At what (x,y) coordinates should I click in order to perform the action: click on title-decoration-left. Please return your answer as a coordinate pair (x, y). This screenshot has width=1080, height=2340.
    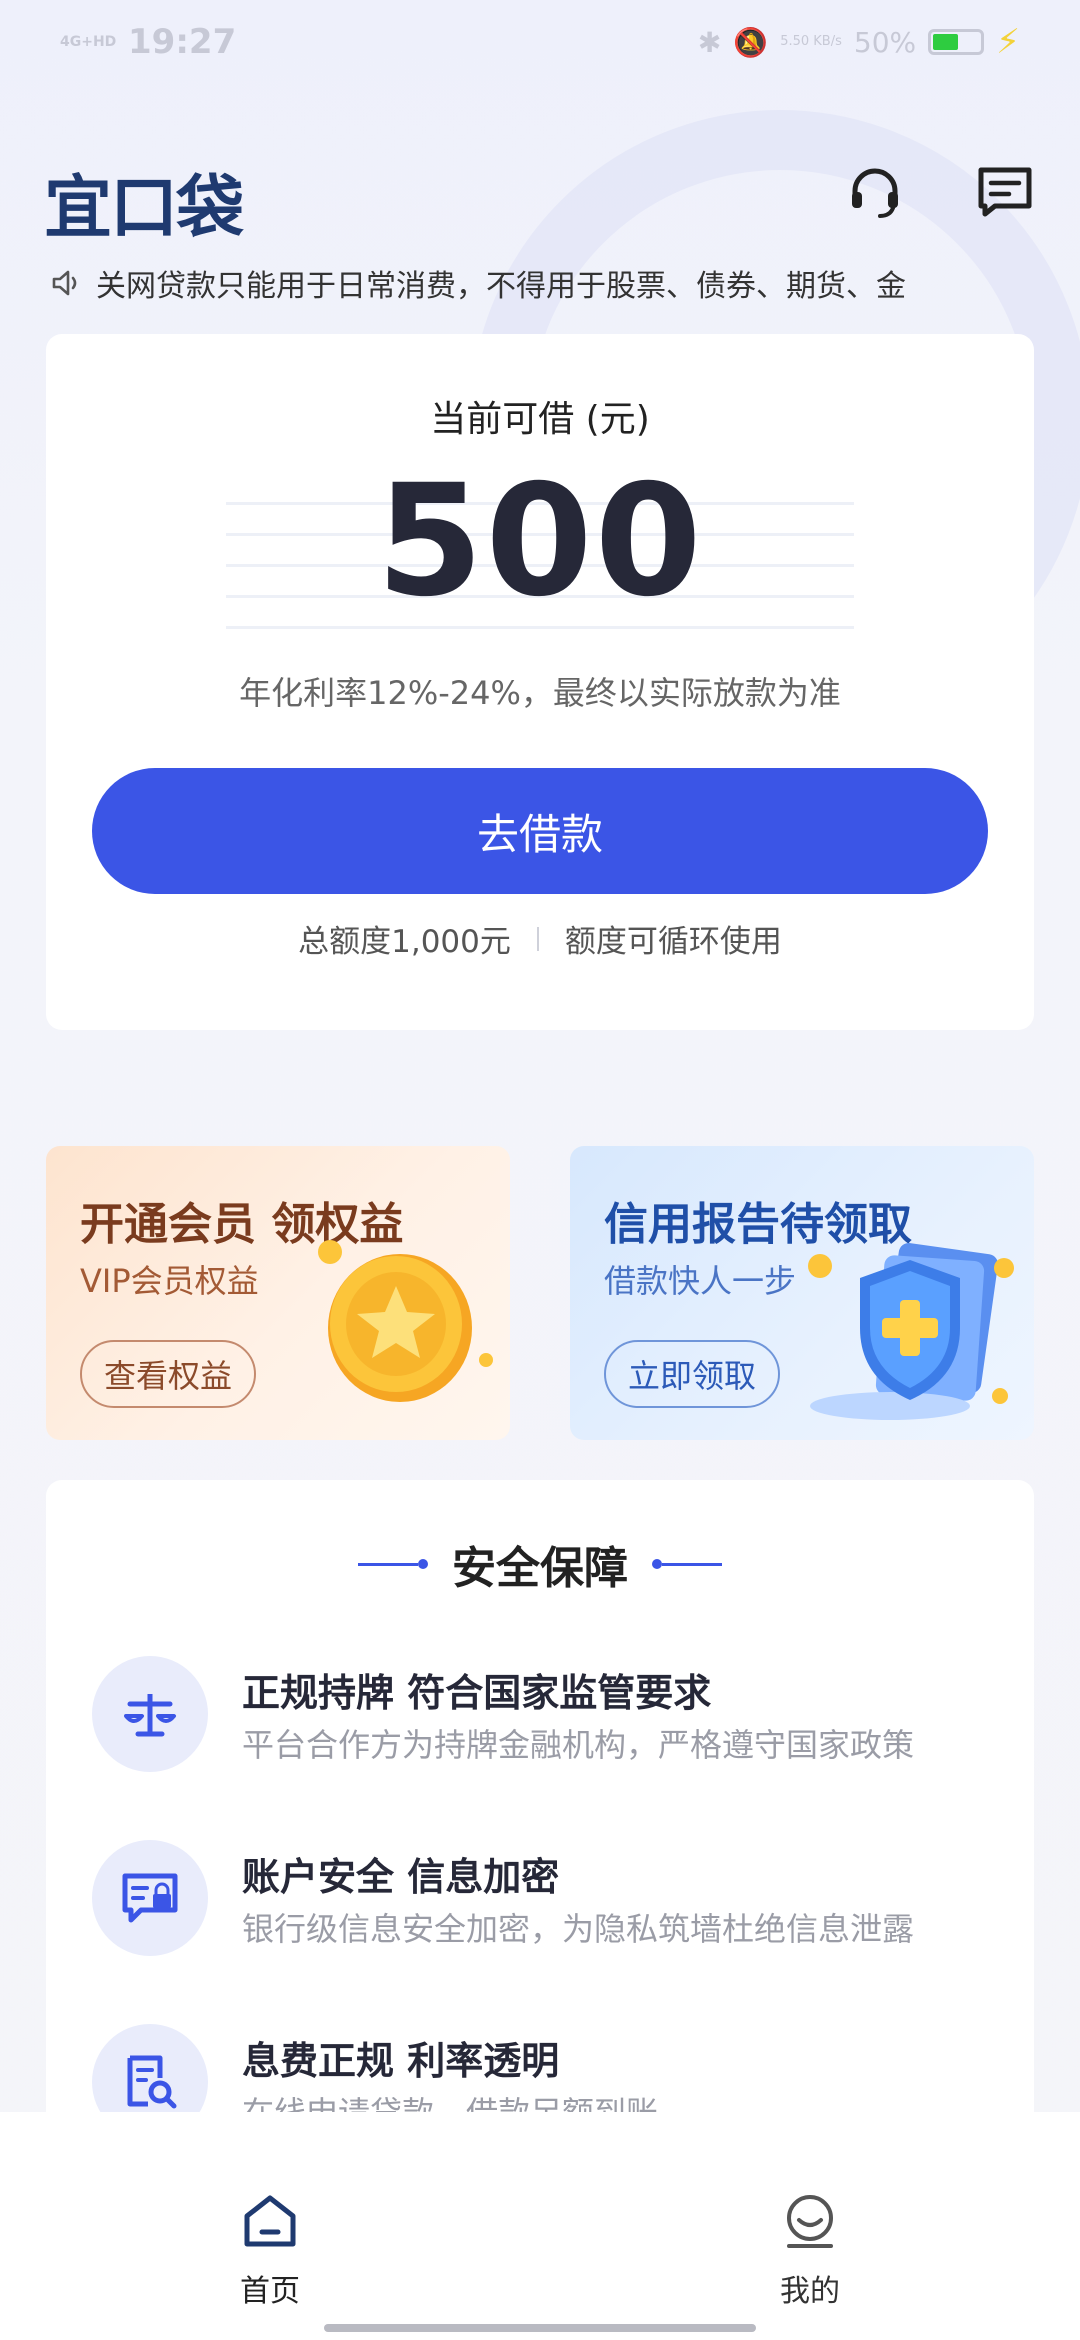
    Looking at the image, I should click on (393, 1564).